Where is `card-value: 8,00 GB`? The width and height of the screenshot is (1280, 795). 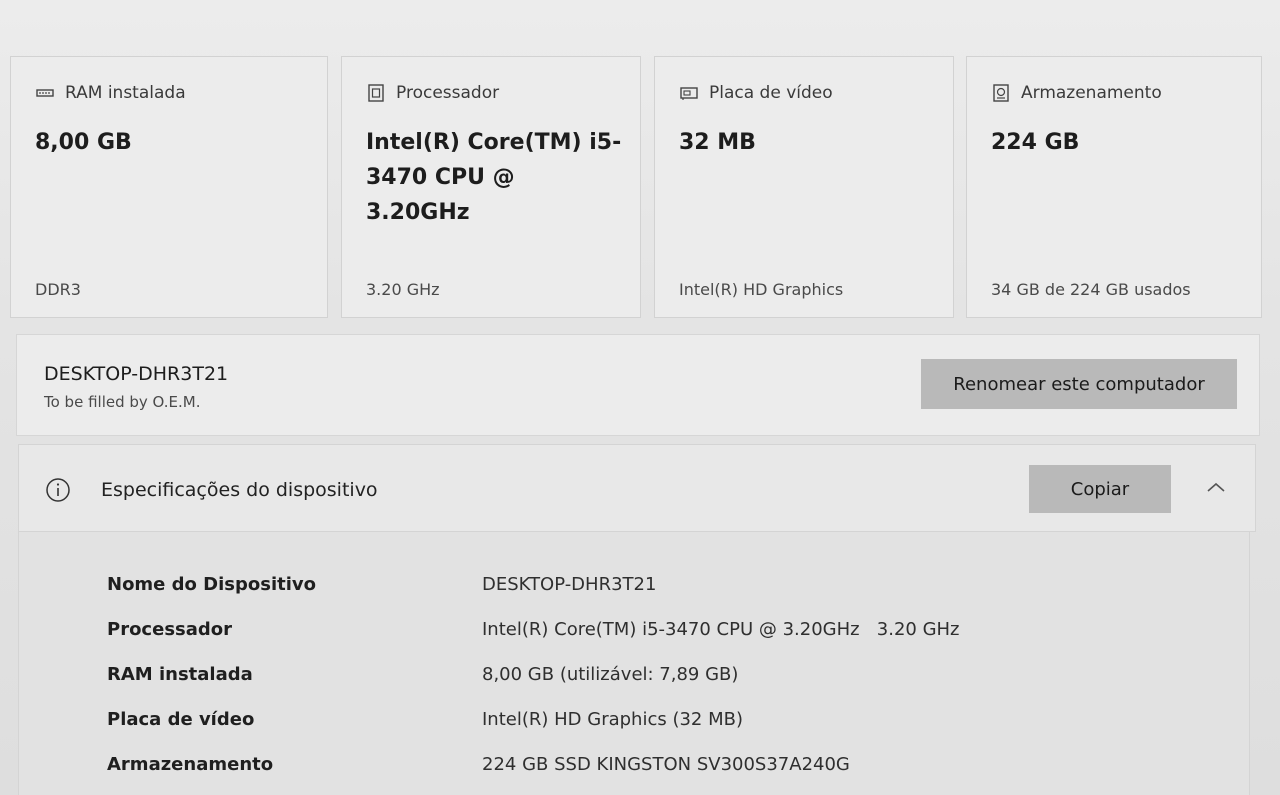
card-value: 8,00 GB is located at coordinates (83, 142).